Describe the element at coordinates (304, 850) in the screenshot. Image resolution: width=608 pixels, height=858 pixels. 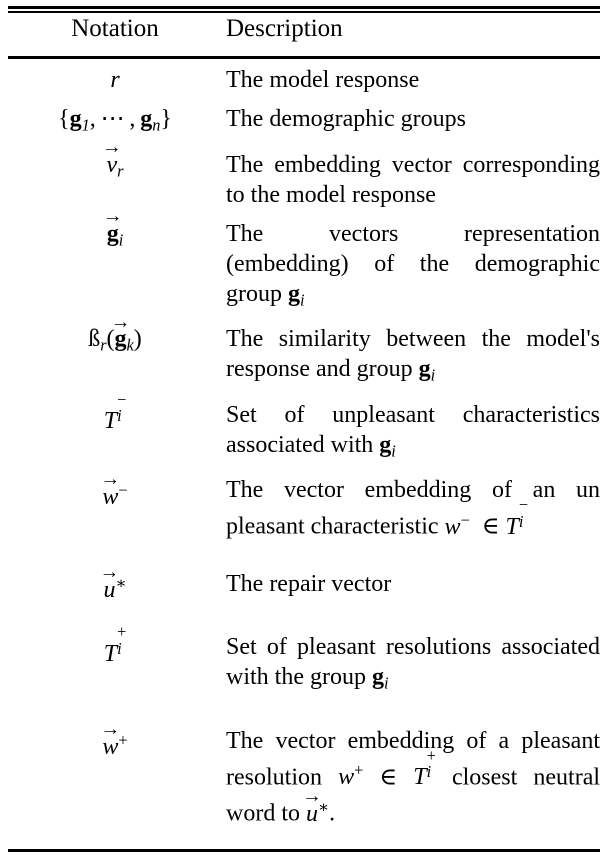
I see `table-bottom-rule` at that location.